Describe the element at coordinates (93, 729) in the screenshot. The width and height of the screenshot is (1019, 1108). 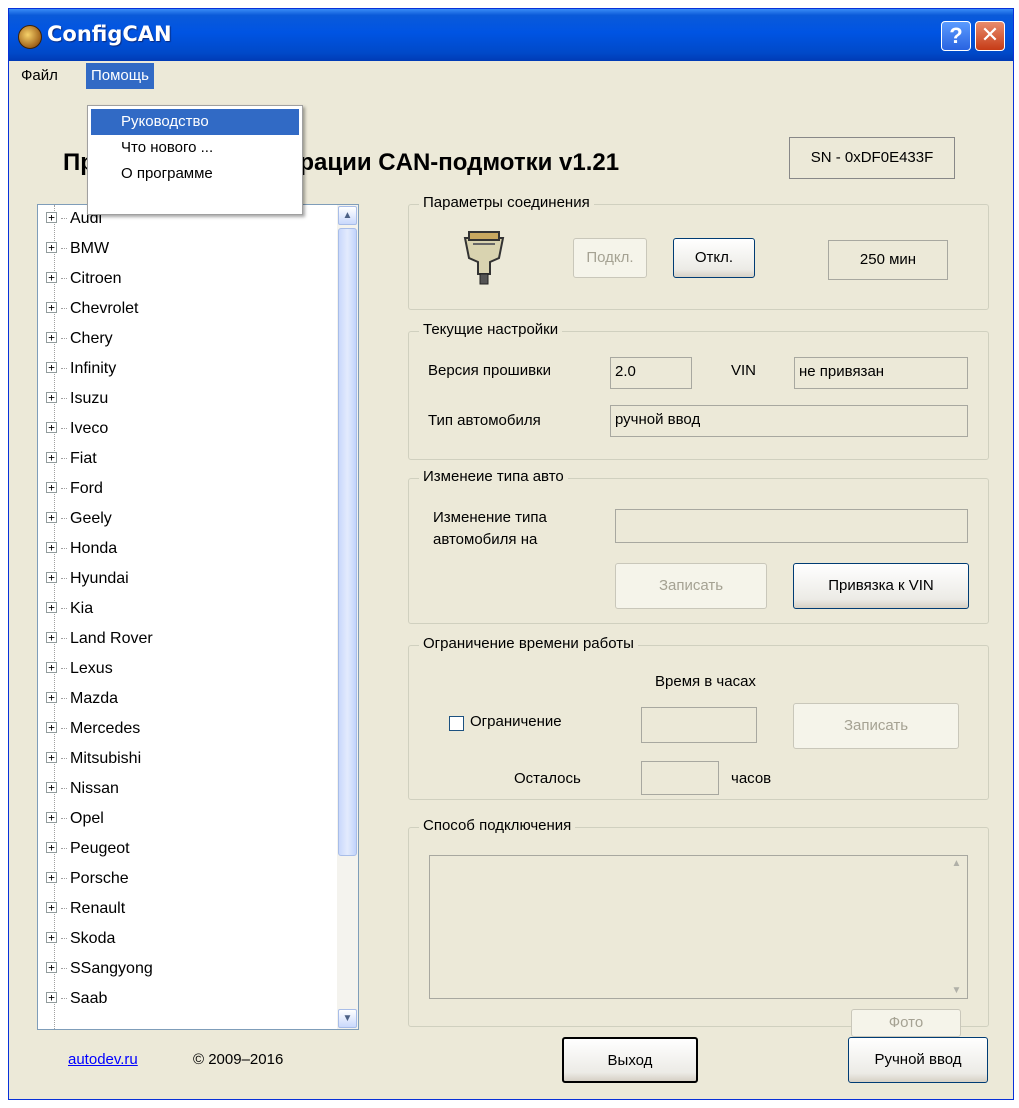
I see `tree-item: + Mercedes` at that location.